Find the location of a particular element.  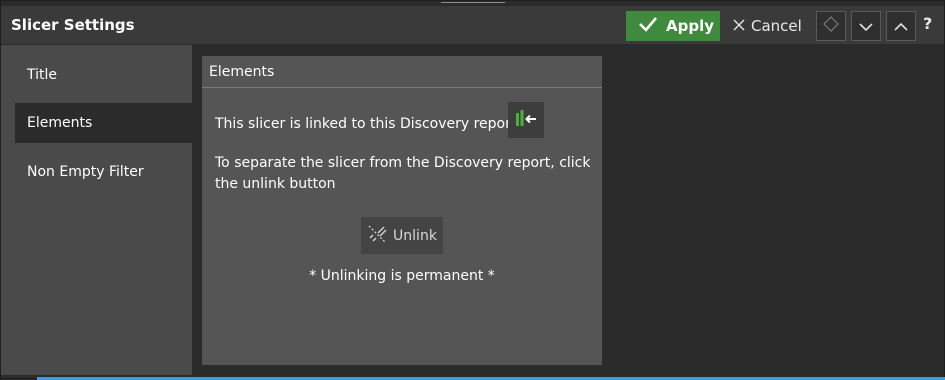

sidebar-item-label: Non Empty Filter is located at coordinates (85, 172).